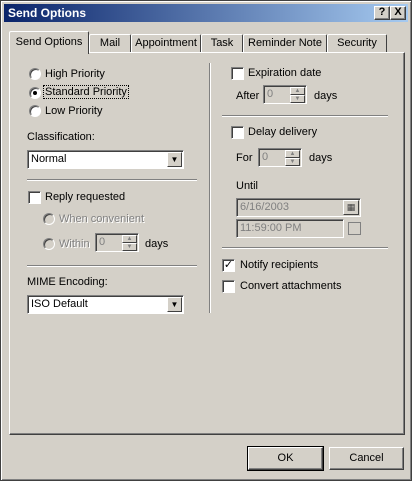 The width and height of the screenshot is (412, 481). What do you see at coordinates (49, 219) in the screenshot?
I see `when-convenient-radio` at bounding box center [49, 219].